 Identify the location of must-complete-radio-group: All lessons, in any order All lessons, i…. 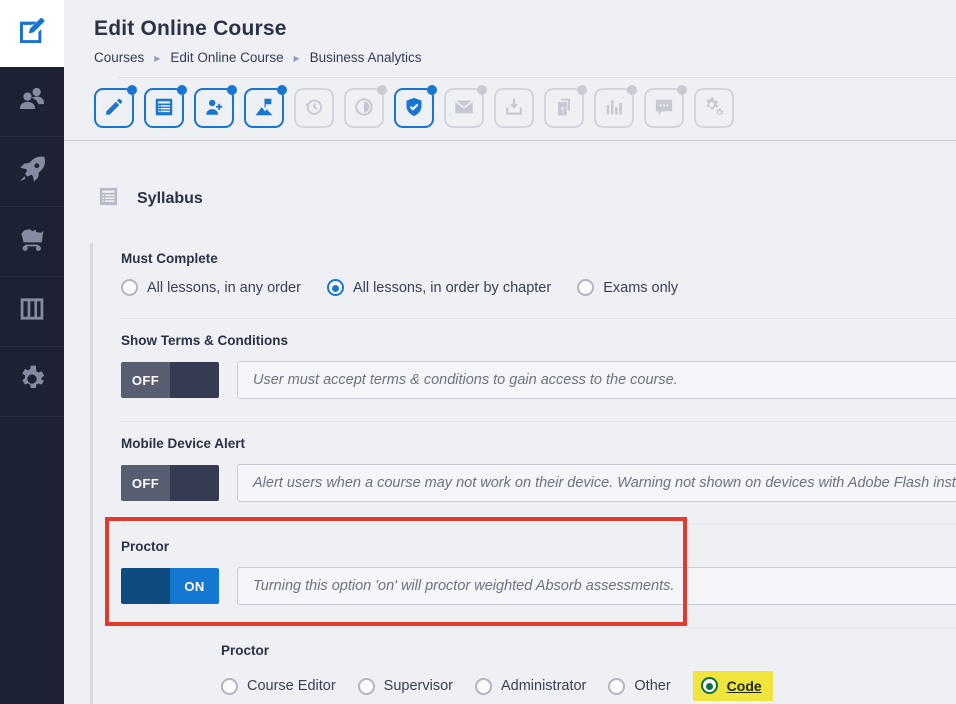
(538, 287).